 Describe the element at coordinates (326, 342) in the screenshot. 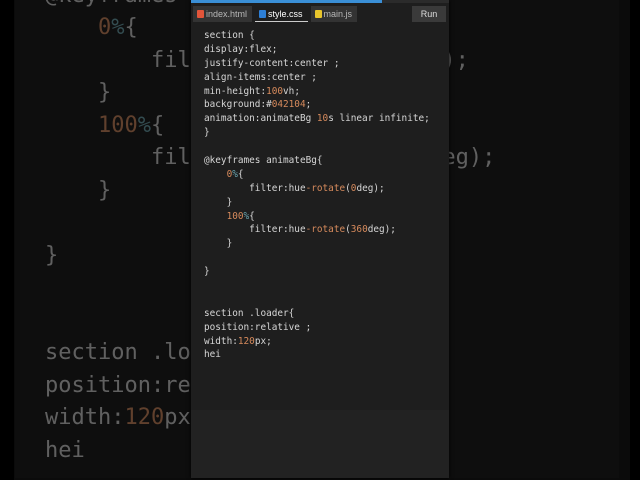

I see `code-line: width:120px;` at that location.